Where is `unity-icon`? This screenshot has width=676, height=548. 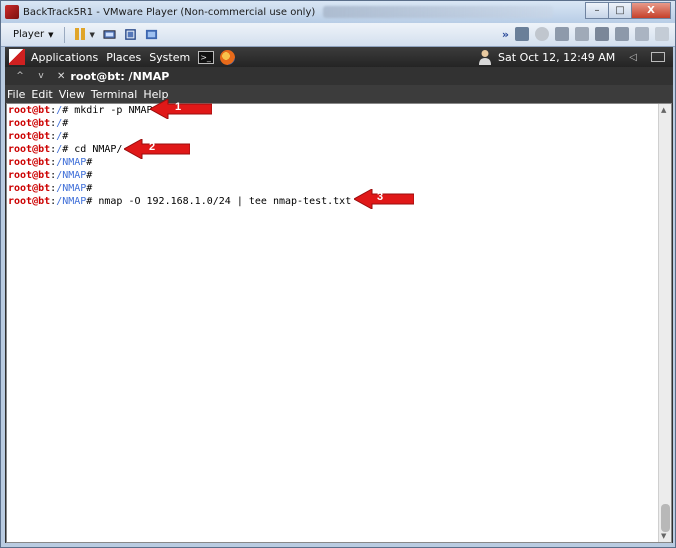 unity-icon is located at coordinates (151, 34).